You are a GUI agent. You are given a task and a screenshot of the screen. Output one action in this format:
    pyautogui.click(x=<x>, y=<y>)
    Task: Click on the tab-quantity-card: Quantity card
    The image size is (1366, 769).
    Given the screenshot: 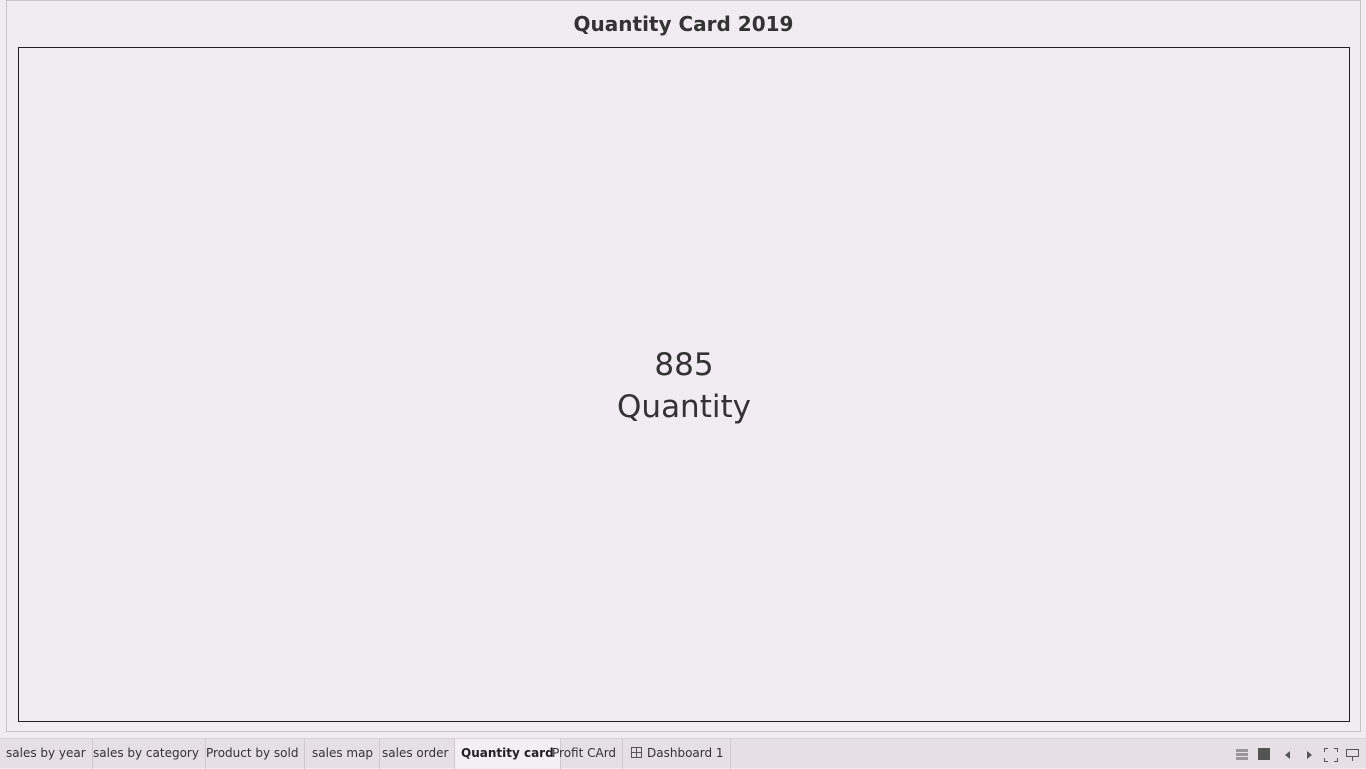 What is the action you would take?
    pyautogui.click(x=508, y=754)
    